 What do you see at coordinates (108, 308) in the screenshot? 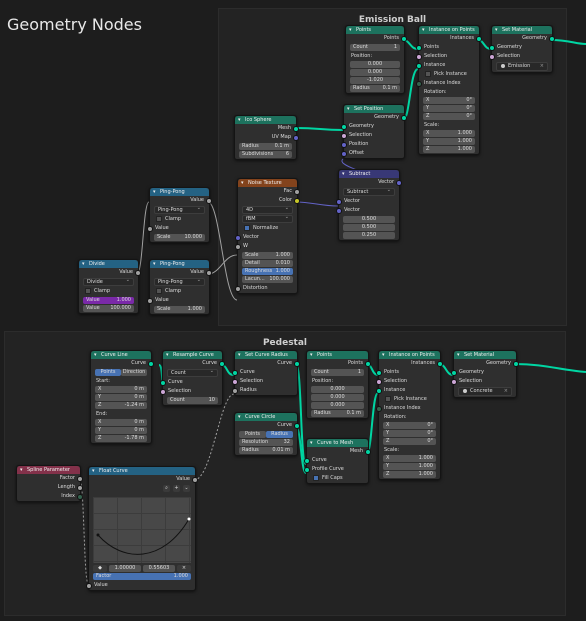
I see `value-b-field: Value 100.000` at bounding box center [108, 308].